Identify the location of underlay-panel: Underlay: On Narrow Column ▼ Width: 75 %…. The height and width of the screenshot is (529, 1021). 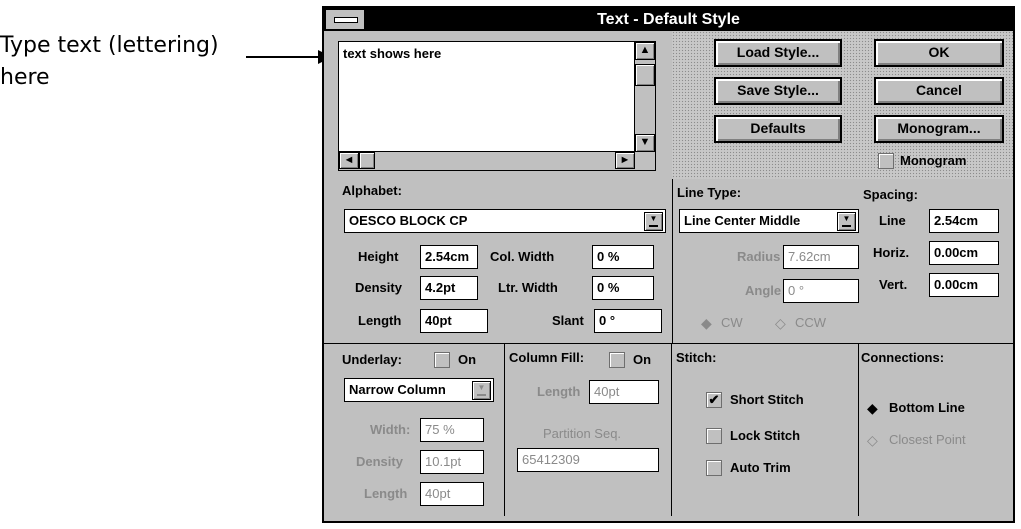
(421, 430).